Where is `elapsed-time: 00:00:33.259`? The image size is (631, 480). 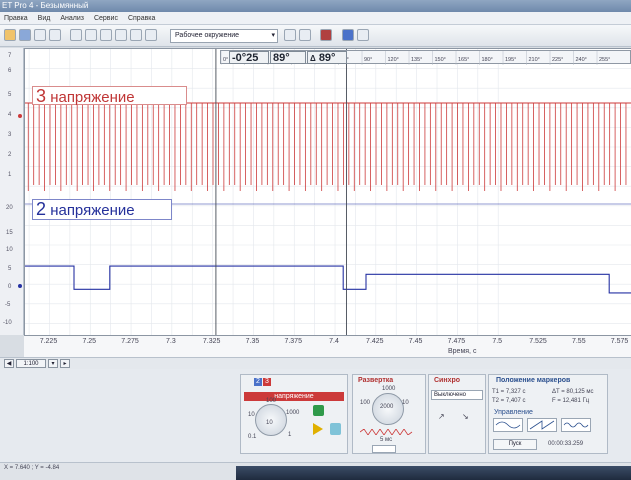 elapsed-time: 00:00:33.259 is located at coordinates (566, 444).